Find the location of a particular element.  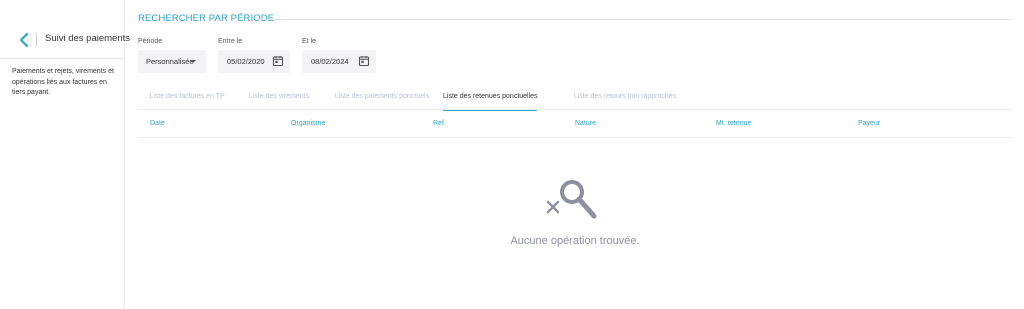

tab-virements: Liste des virements is located at coordinates (279, 98).